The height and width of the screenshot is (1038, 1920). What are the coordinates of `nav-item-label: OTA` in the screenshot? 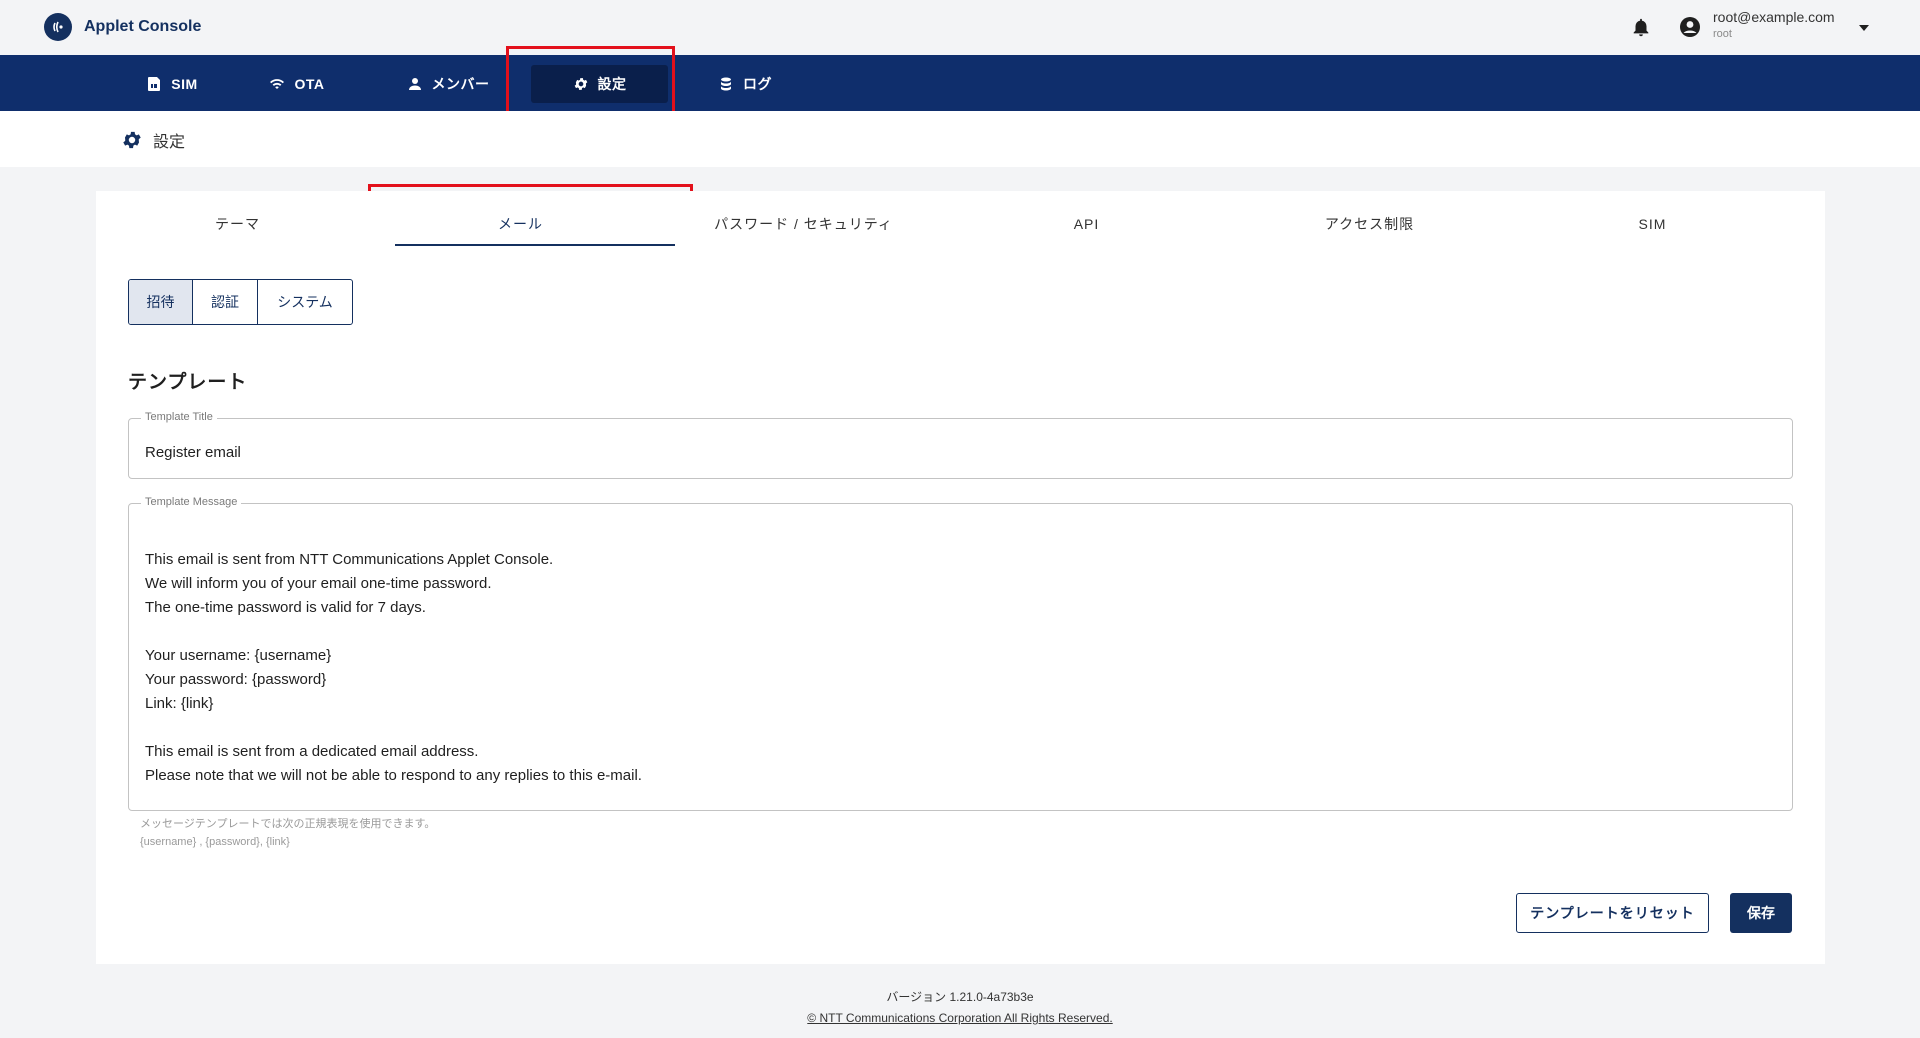 It's located at (309, 84).